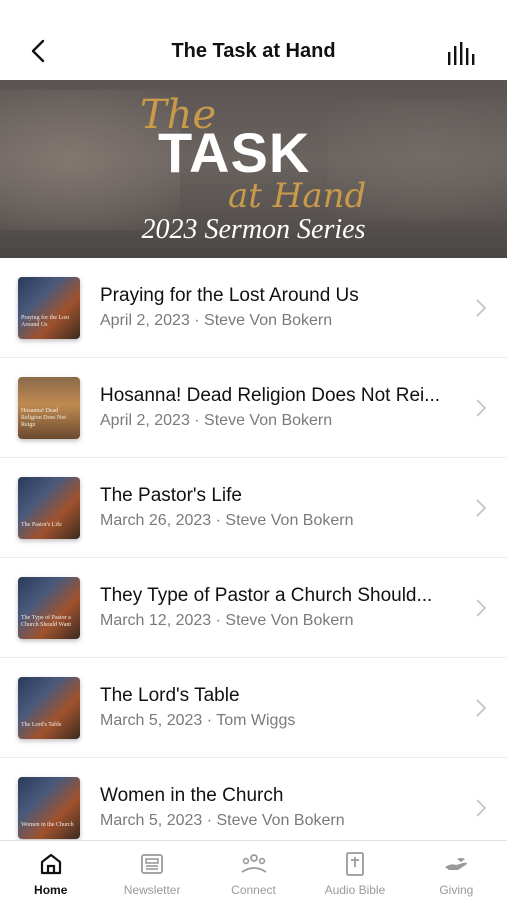  I want to click on banner-script-at-hand: at Hand, so click(297, 196).